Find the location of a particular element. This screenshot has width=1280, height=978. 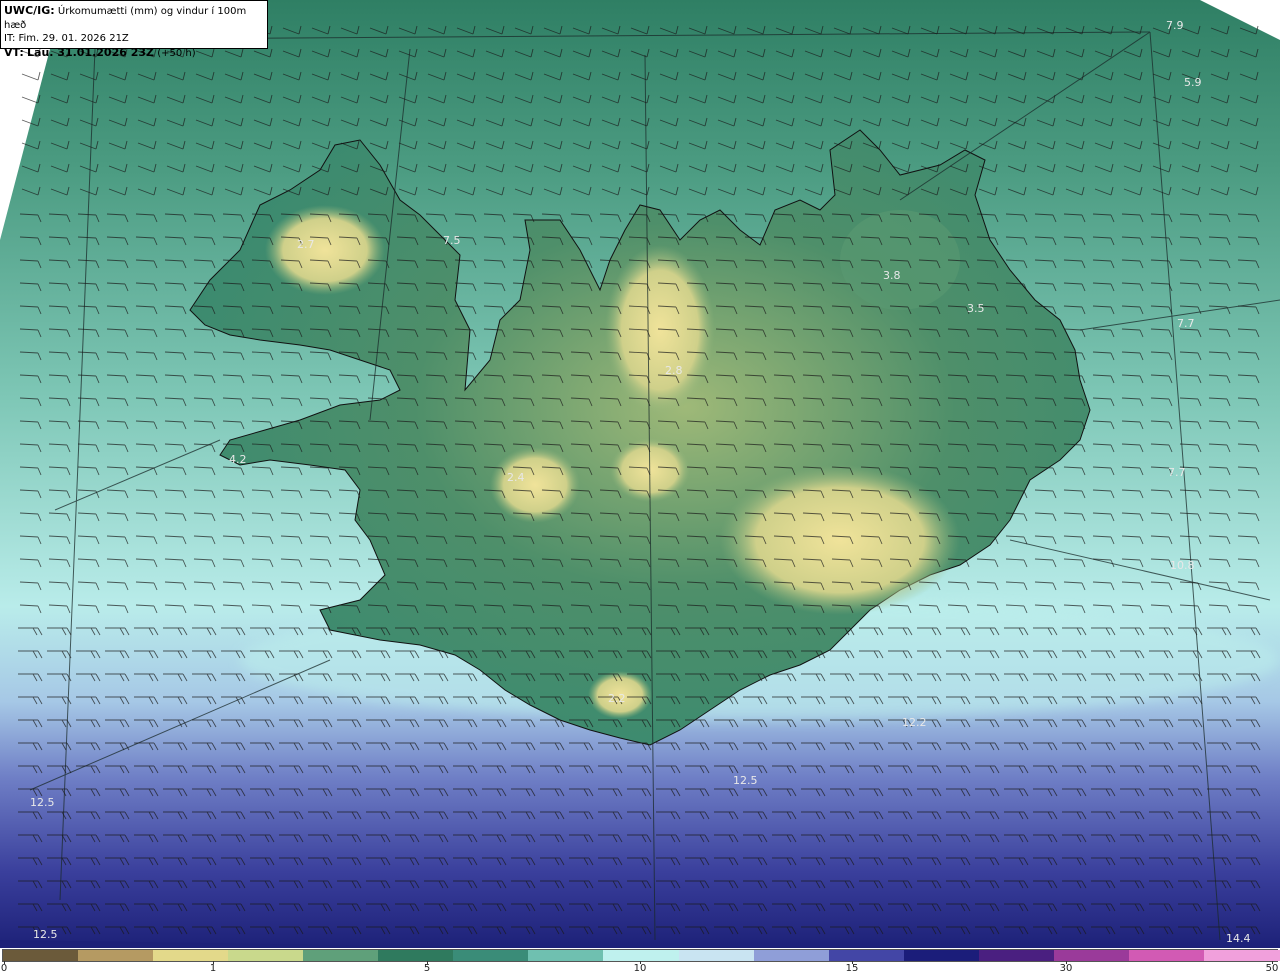

value-label: 2.4 is located at coordinates (516, 477).